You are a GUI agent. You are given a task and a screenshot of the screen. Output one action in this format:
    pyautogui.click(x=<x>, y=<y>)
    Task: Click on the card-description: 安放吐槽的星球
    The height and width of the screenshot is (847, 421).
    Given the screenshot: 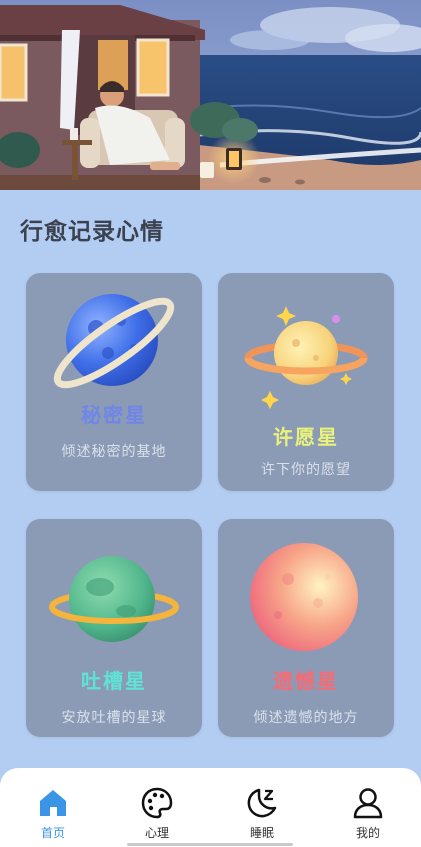 What is the action you would take?
    pyautogui.click(x=114, y=718)
    